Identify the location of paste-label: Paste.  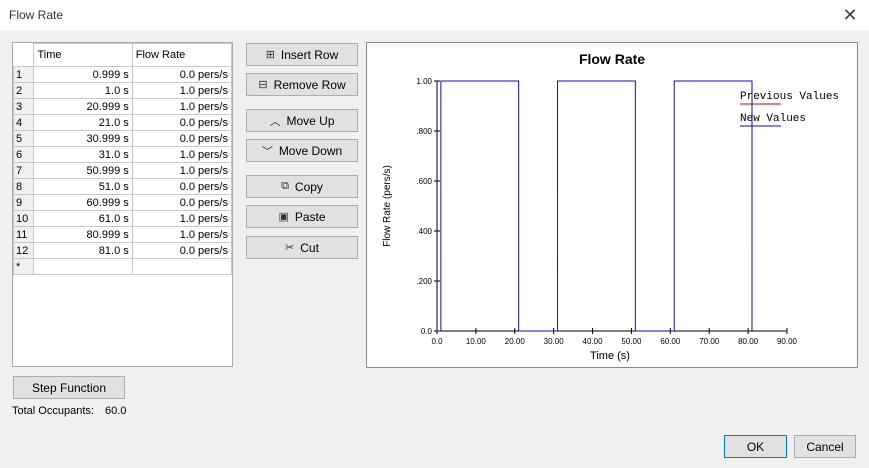
(310, 216).